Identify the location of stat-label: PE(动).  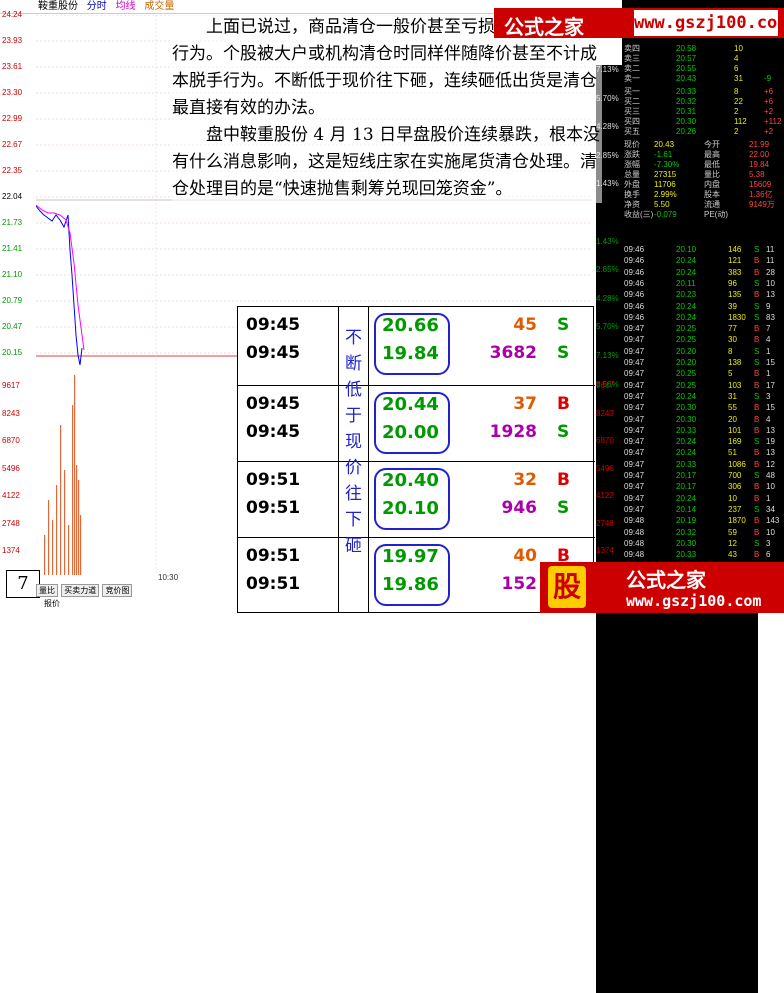
(716, 214).